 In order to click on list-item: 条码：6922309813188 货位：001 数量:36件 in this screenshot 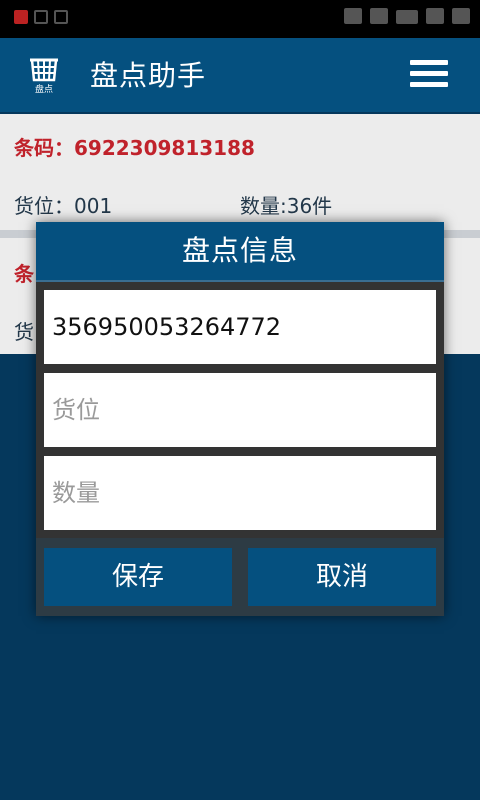, I will do `click(240, 172)`.